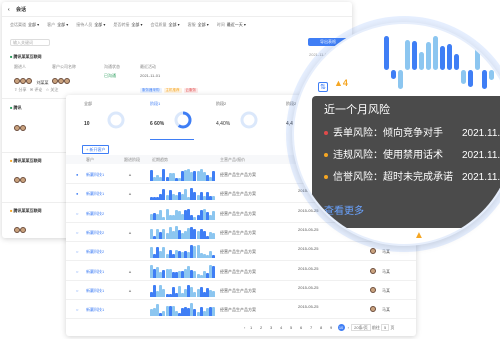 This screenshot has height=339, width=500. I want to click on page-number: 8, so click(321, 327).